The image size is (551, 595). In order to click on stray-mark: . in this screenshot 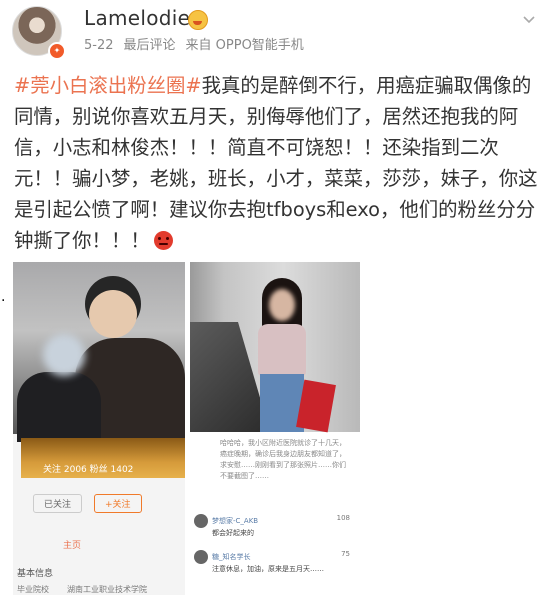, I will do `click(3, 297)`.